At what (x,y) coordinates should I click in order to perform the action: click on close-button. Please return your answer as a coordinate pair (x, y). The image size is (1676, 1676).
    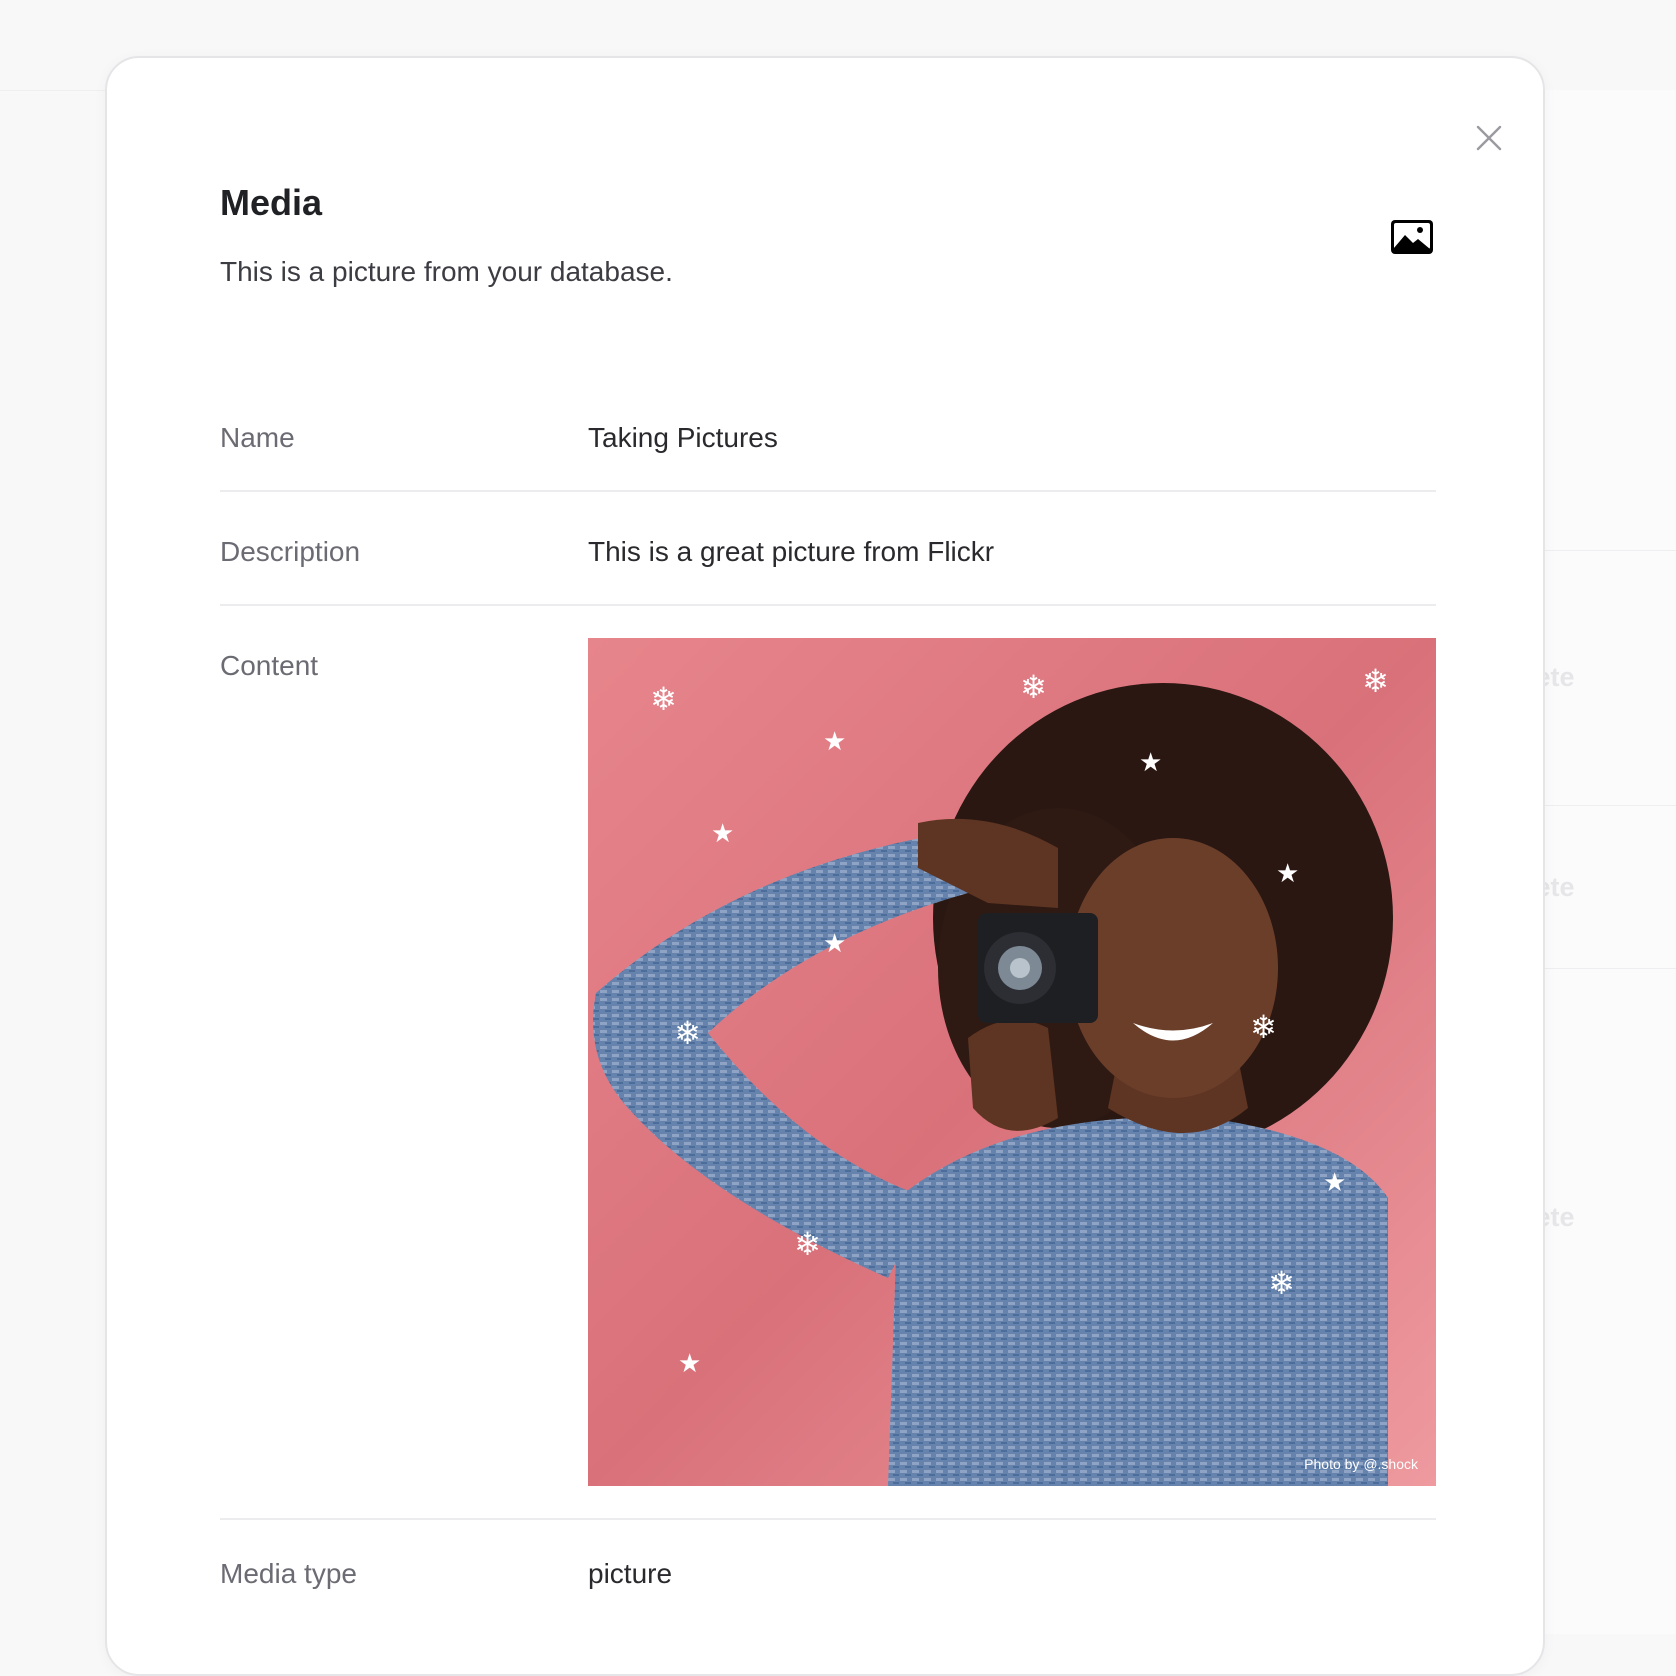
    Looking at the image, I should click on (1489, 138).